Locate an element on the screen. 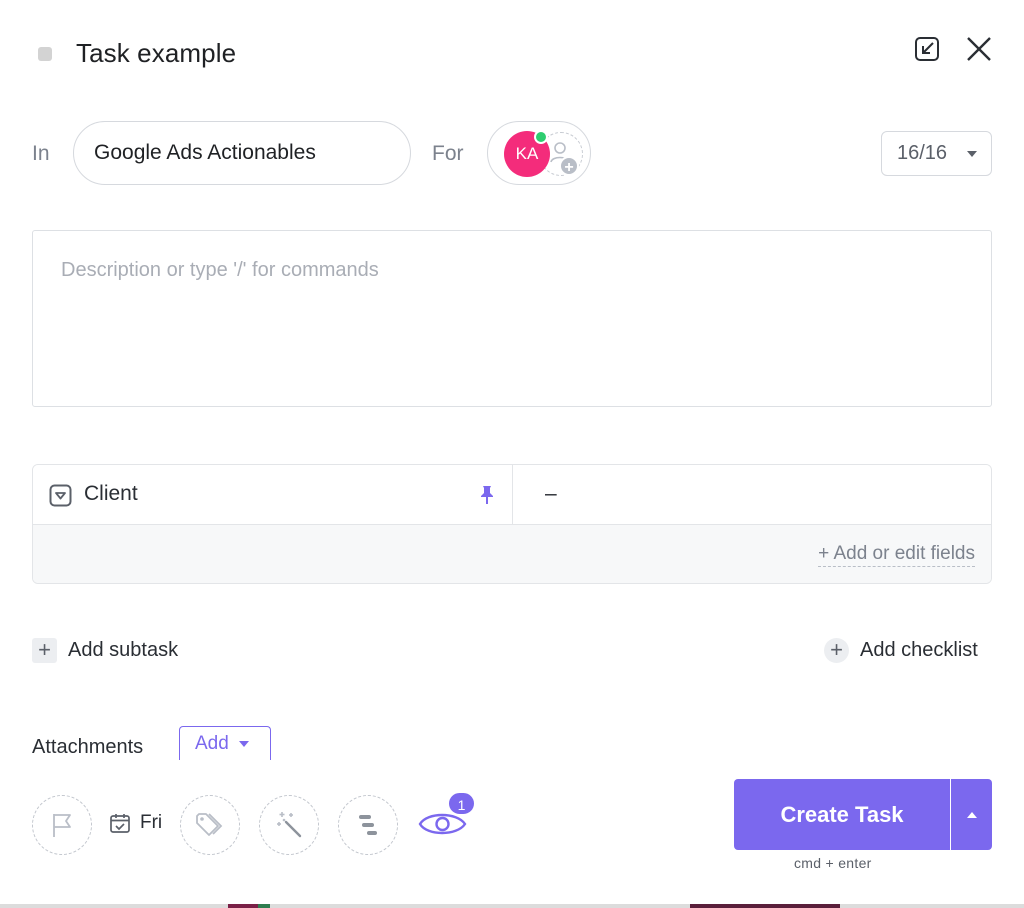  plus-icon: + is located at coordinates (44, 650).